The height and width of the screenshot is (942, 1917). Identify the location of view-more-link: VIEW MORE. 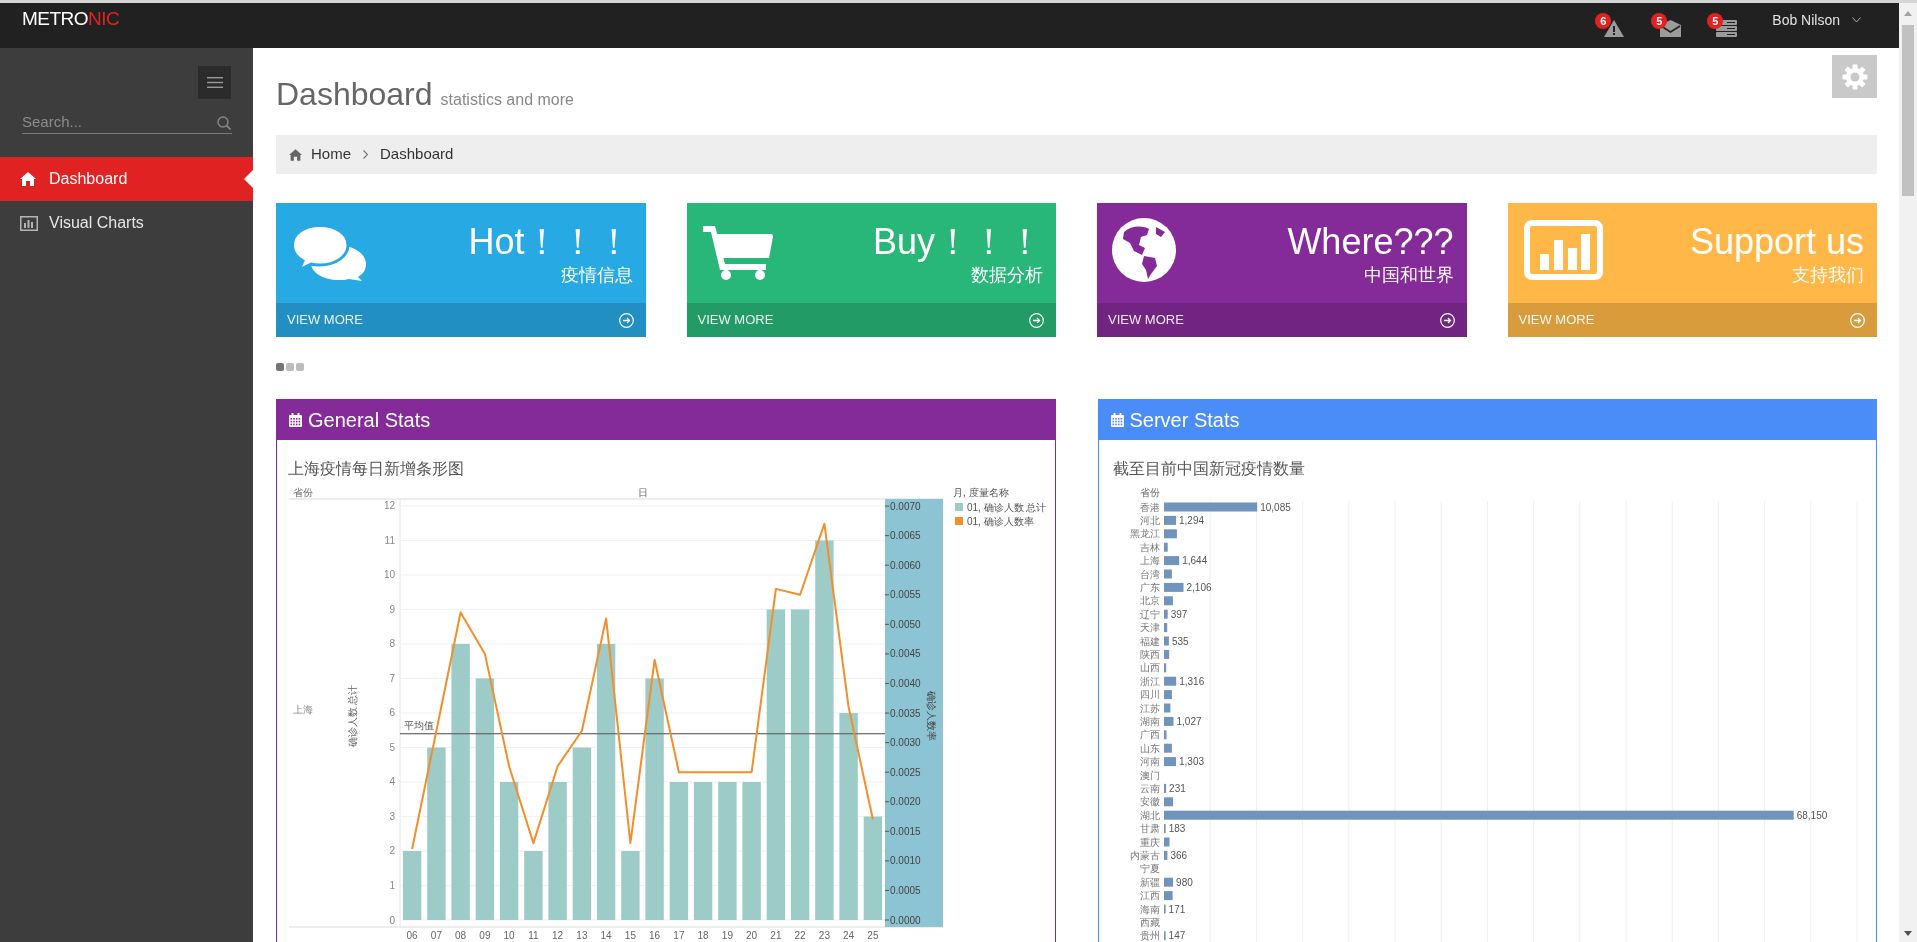
(1282, 320).